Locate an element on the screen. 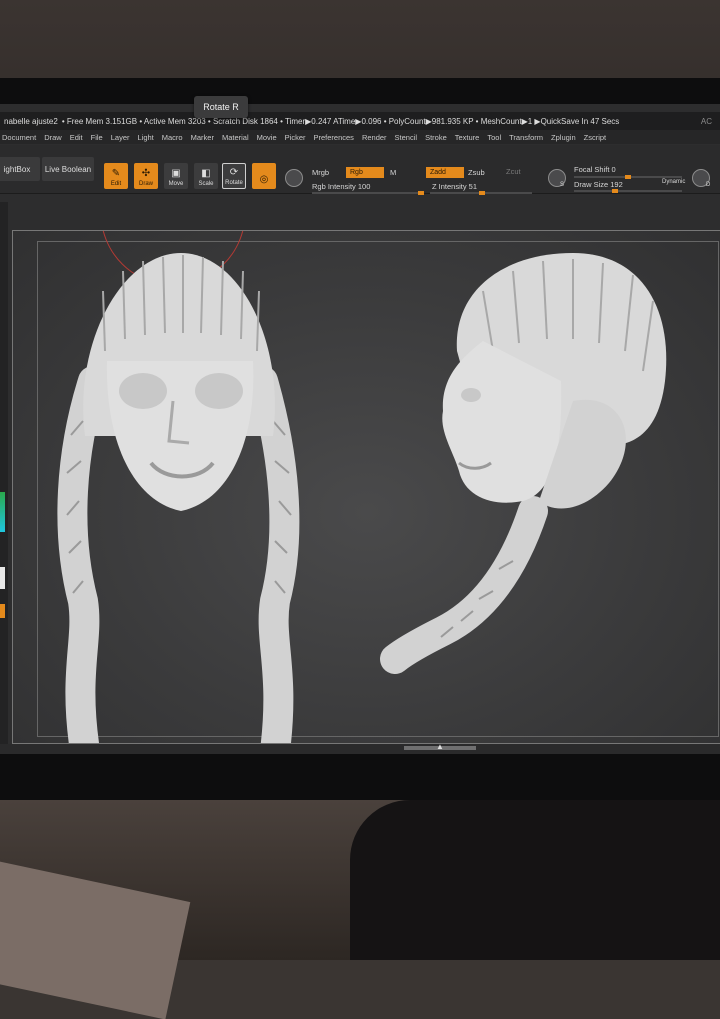  document-title: nabelle ajuste2 is located at coordinates (31, 121).